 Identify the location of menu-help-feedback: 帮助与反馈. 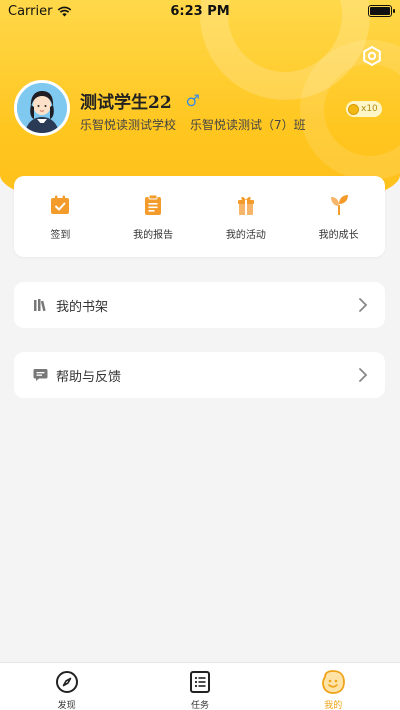
(199, 375).